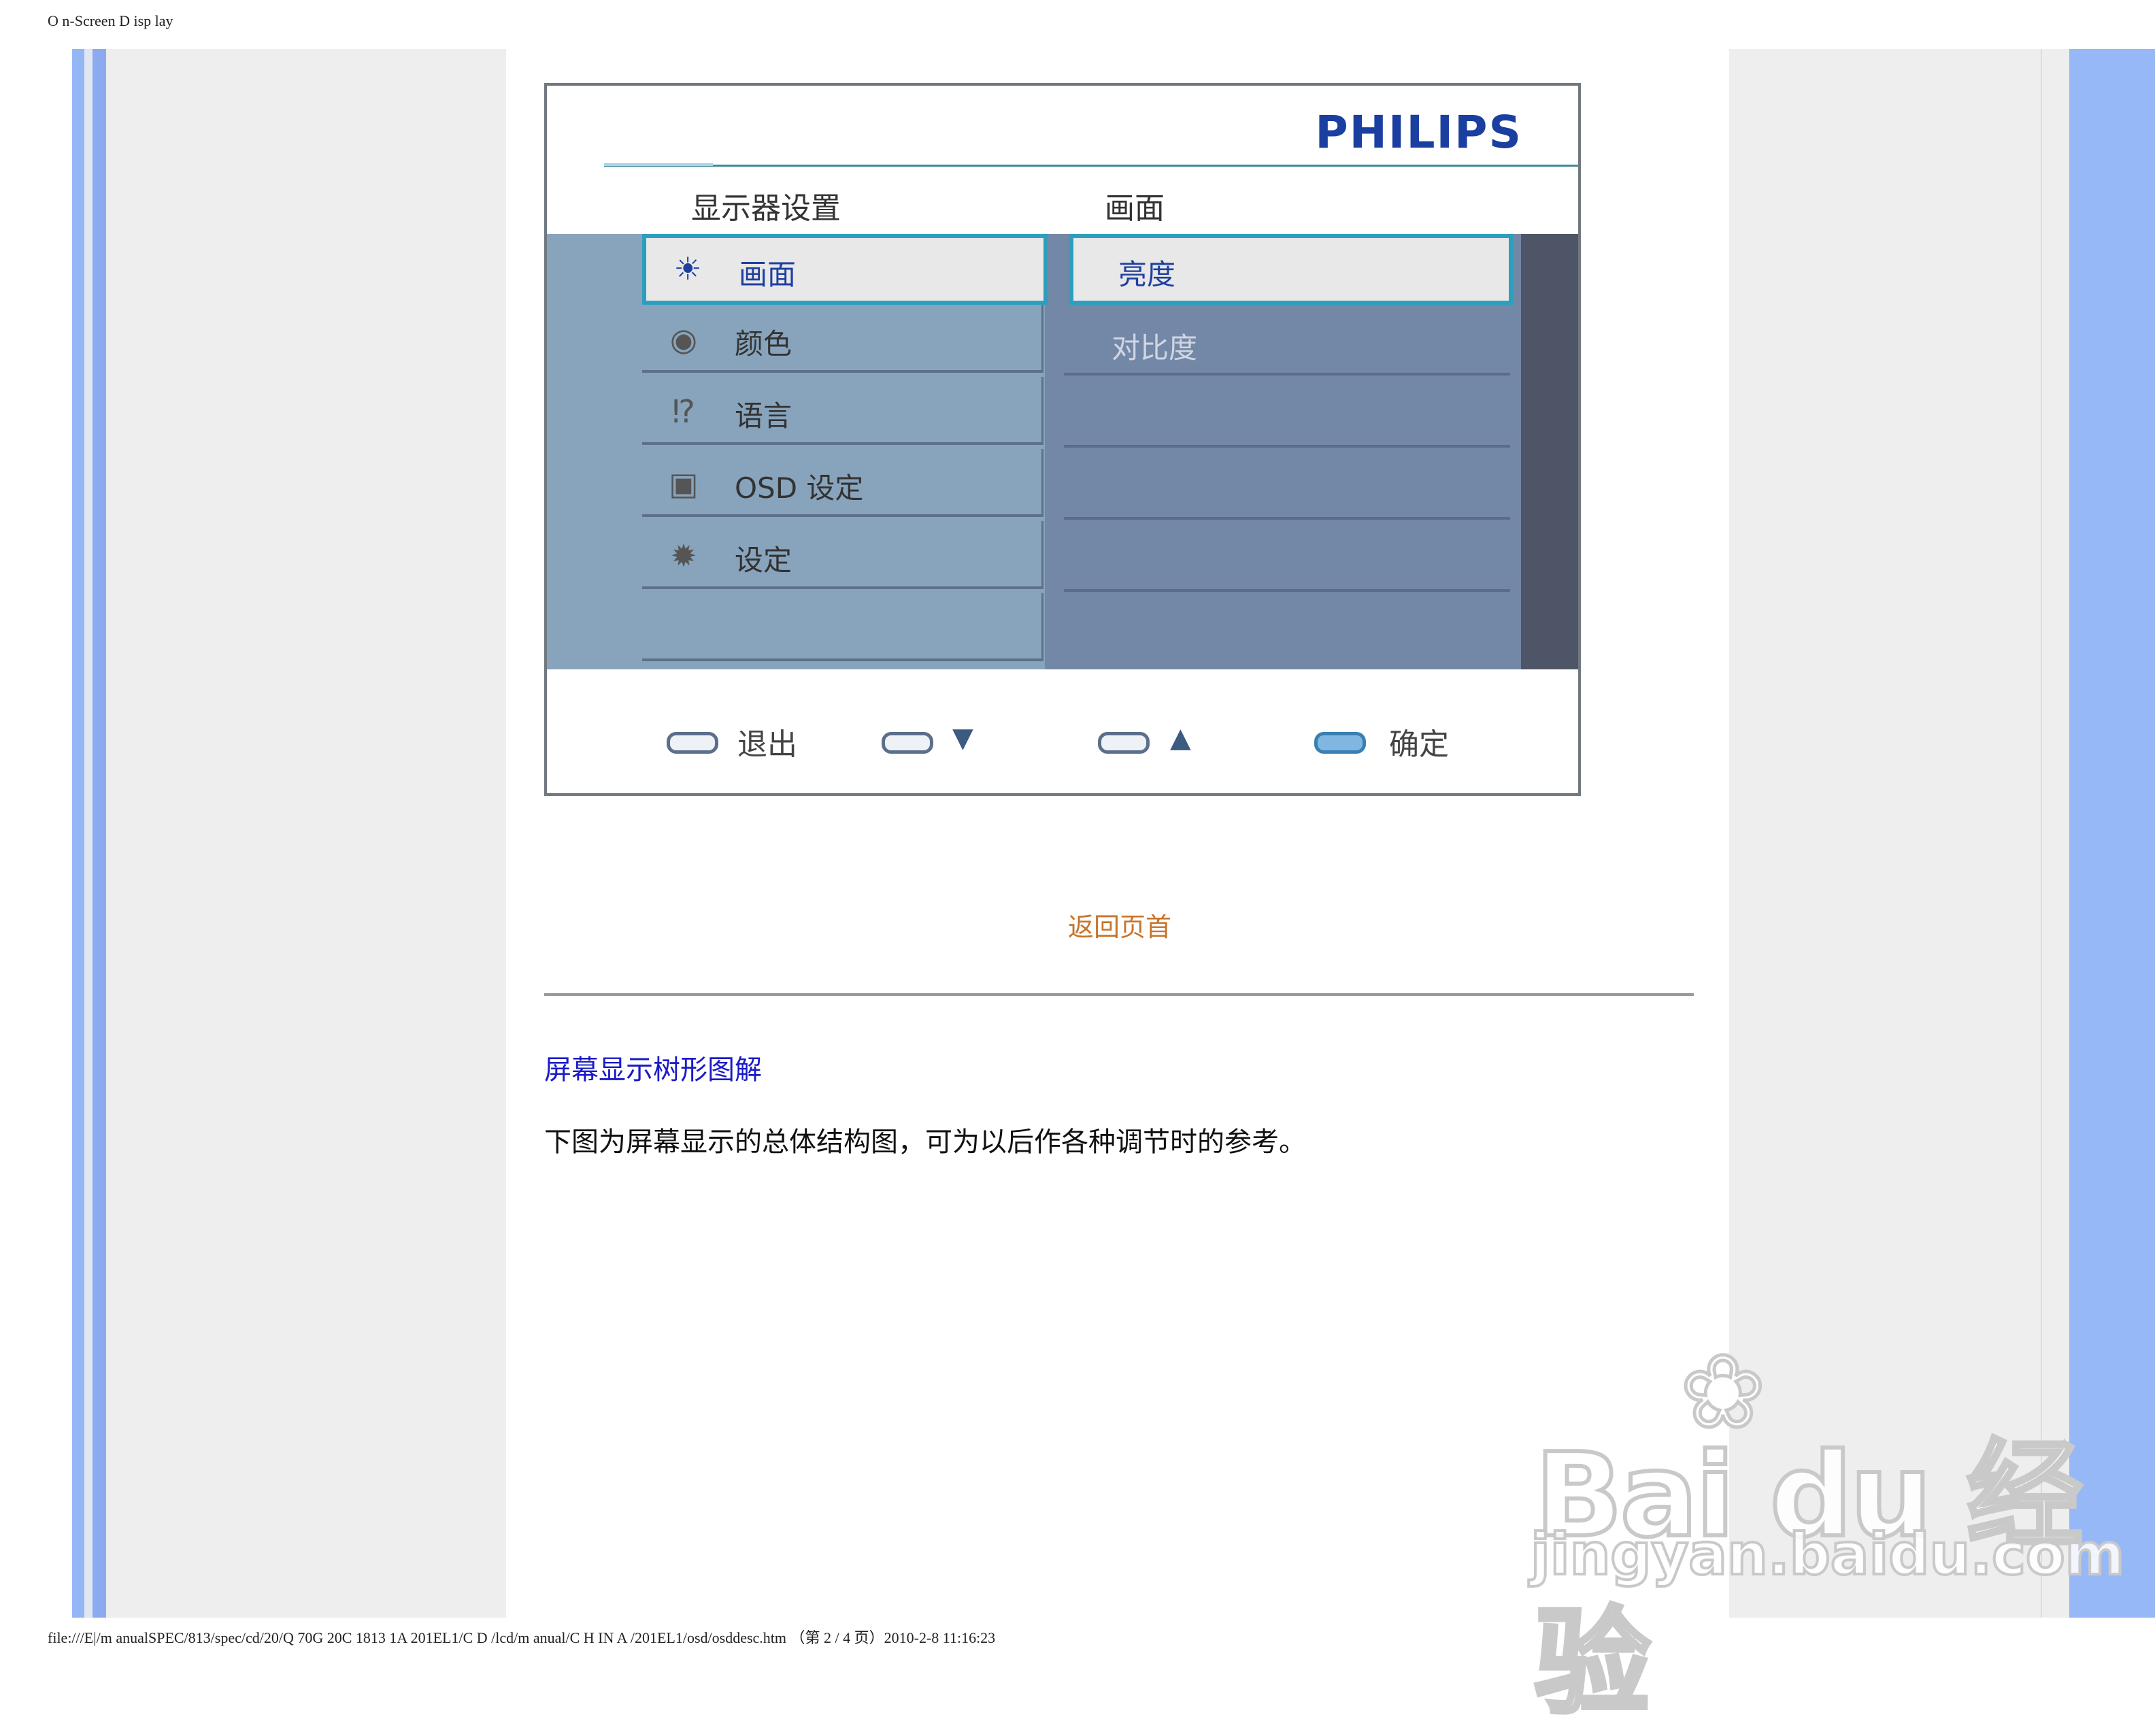 Image resolution: width=2155 pixels, height=1736 pixels. Describe the element at coordinates (692, 743) in the screenshot. I see `exit-button-icon` at that location.